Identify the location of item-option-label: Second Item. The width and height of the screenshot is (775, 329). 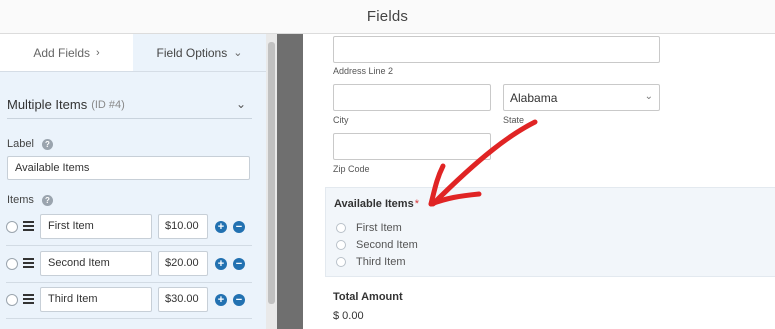
(387, 245).